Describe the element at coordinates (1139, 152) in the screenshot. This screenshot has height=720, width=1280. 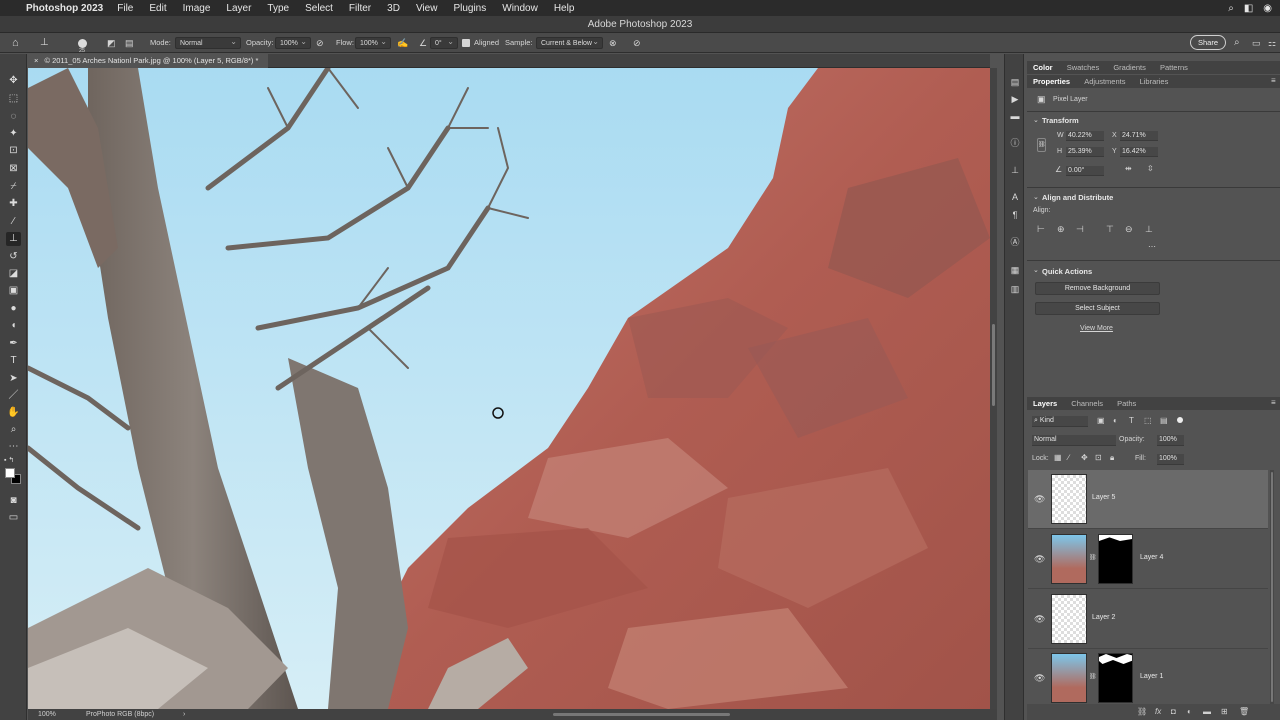
I see `y-field: 16.42%` at that location.